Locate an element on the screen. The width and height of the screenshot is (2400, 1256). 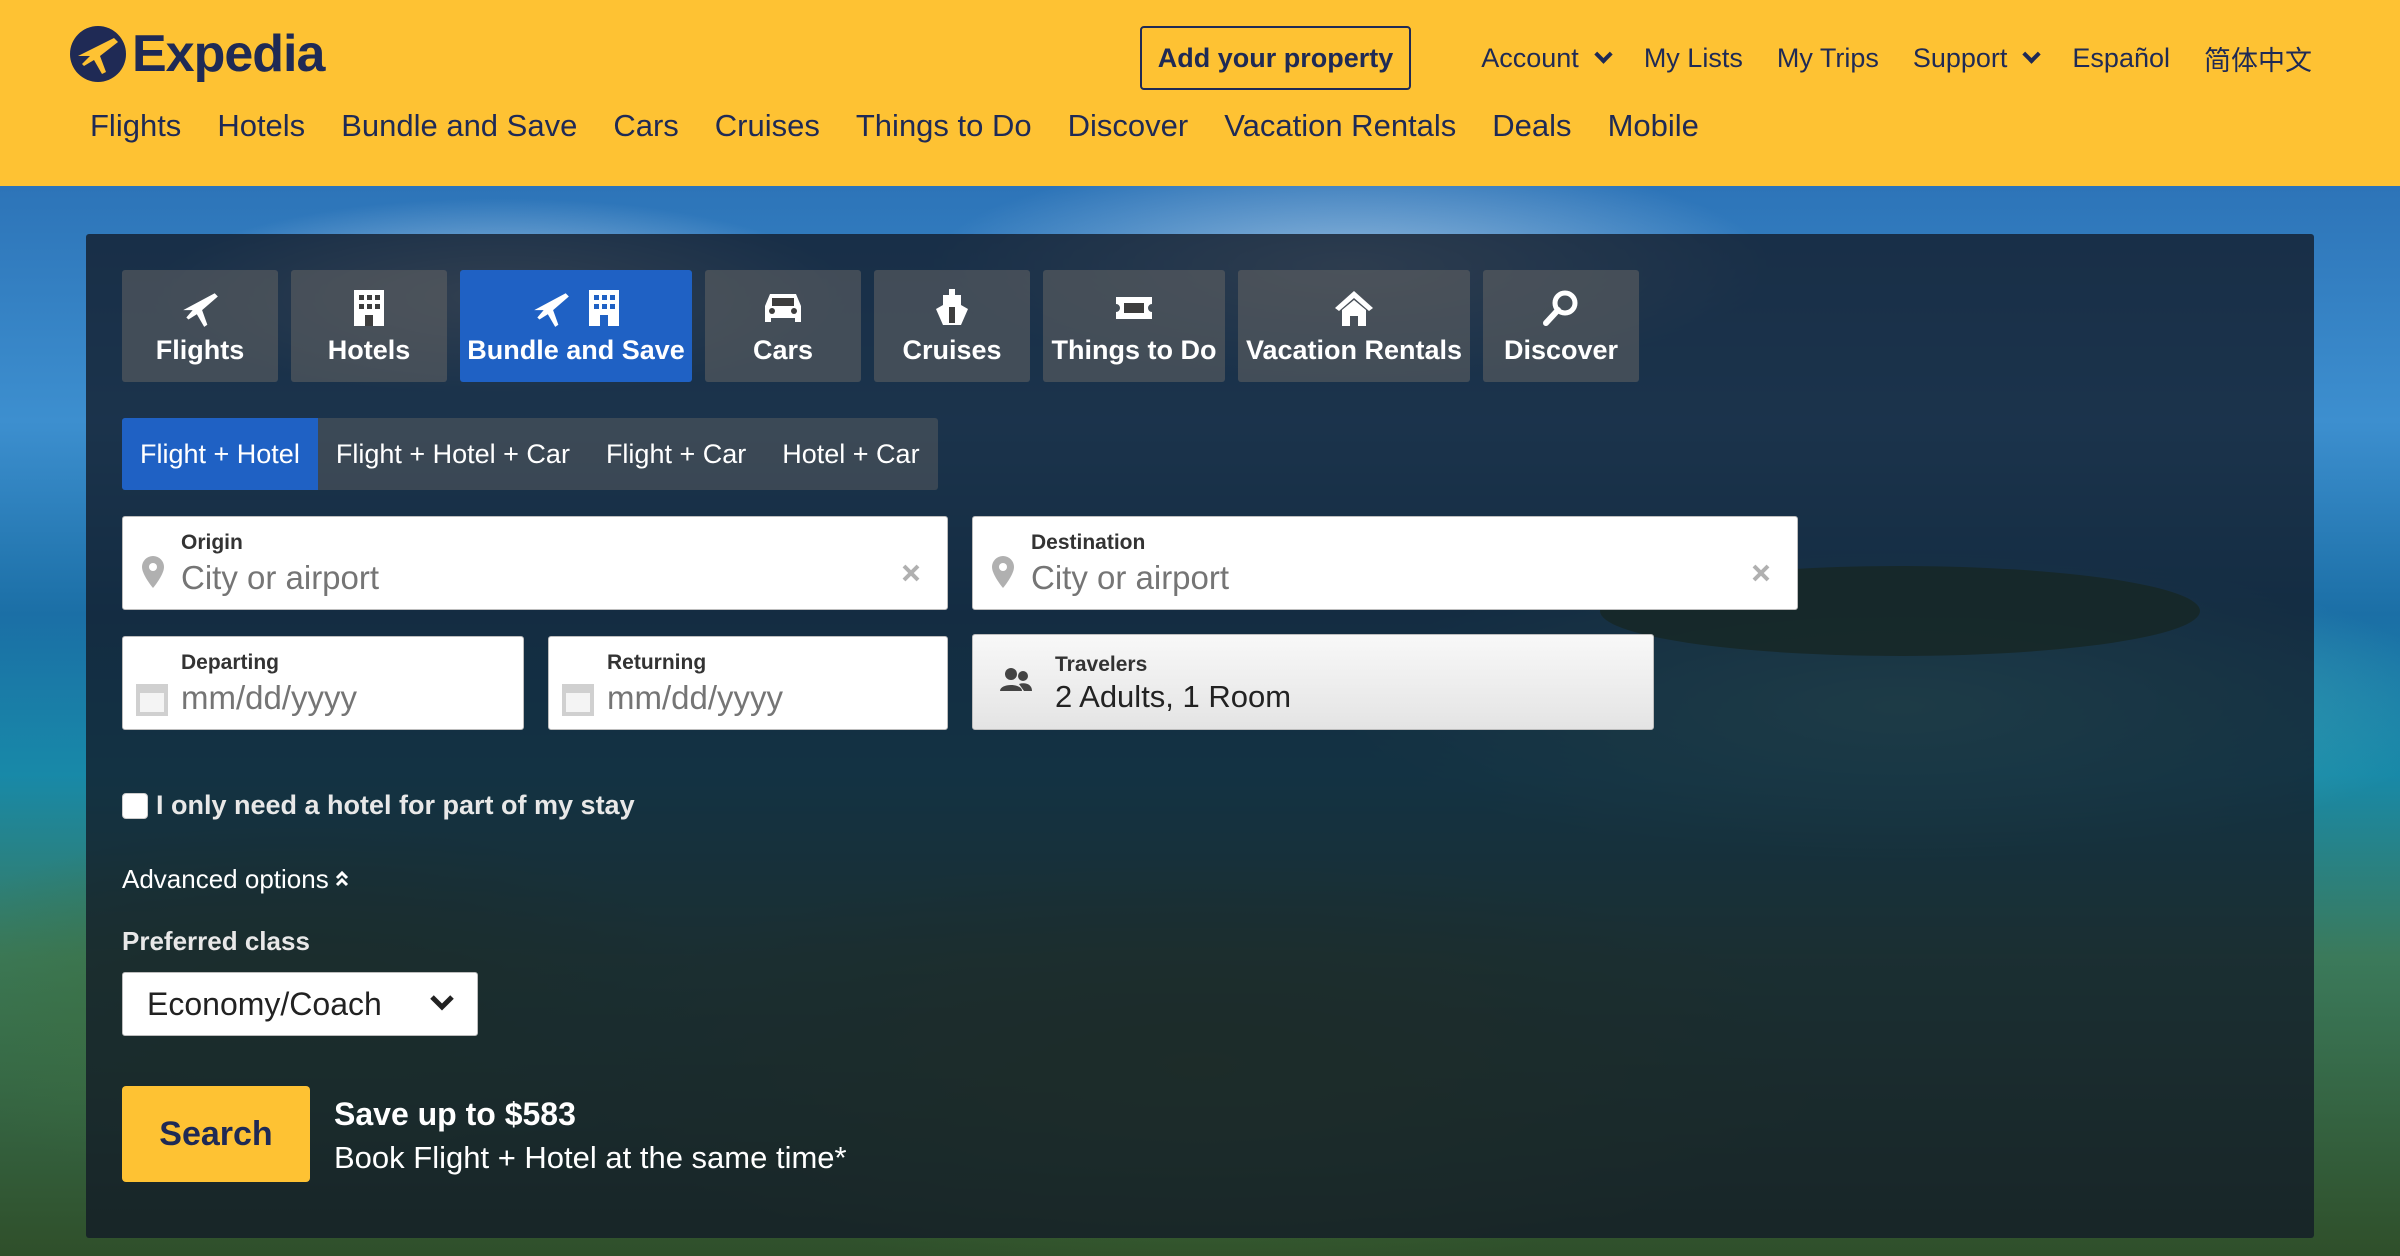
tab-bundle-and-save: Bundle and Save is located at coordinates (576, 326).